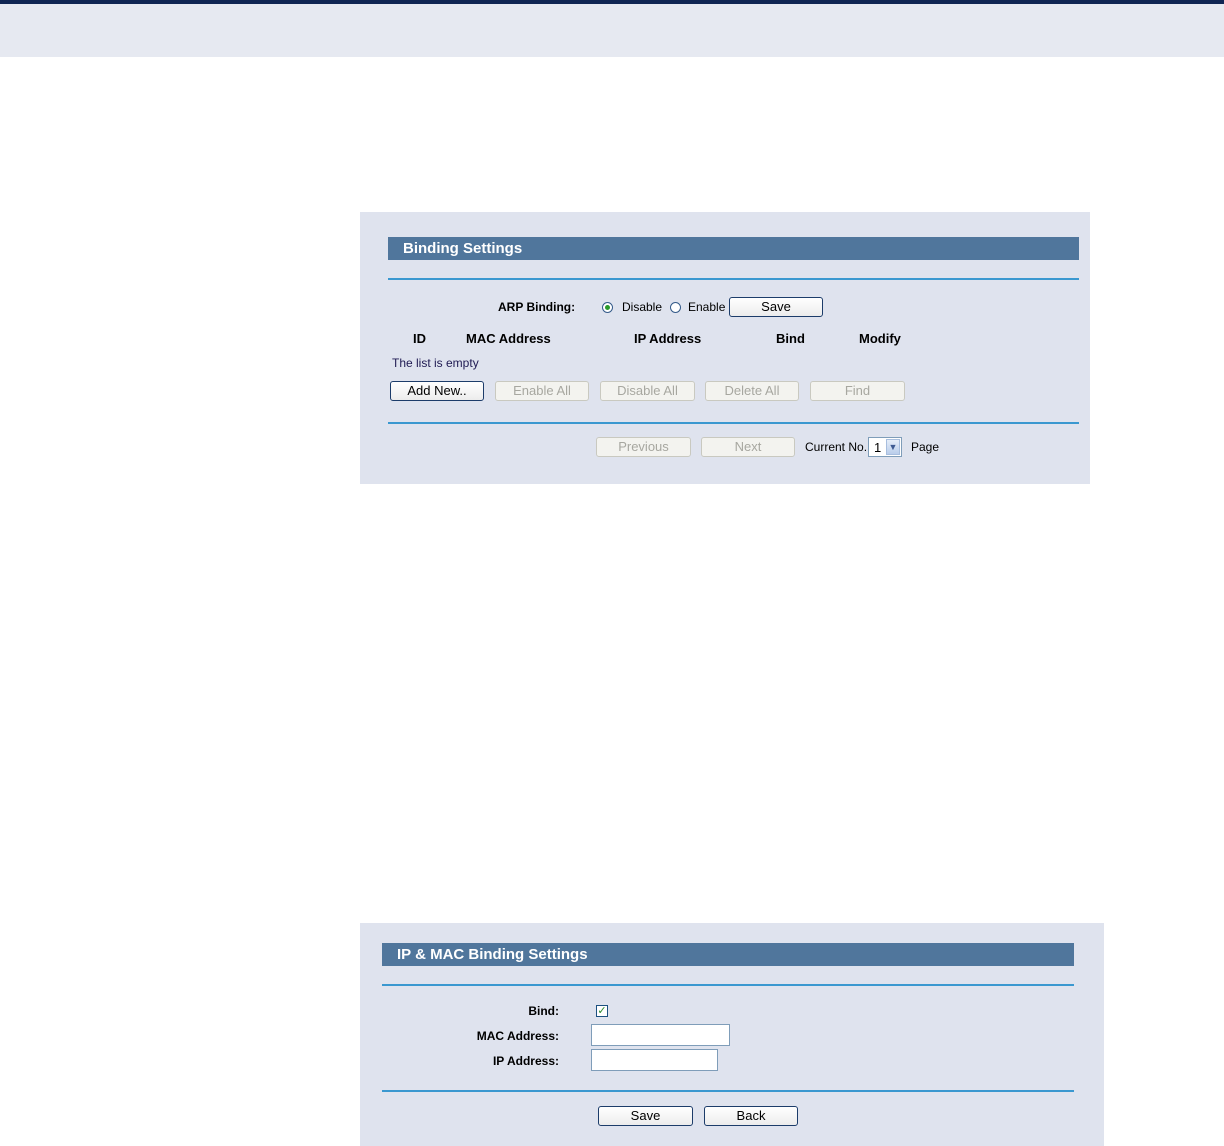 The height and width of the screenshot is (1146, 1224). Describe the element at coordinates (707, 307) in the screenshot. I see `arp-enable-label: Enable` at that location.